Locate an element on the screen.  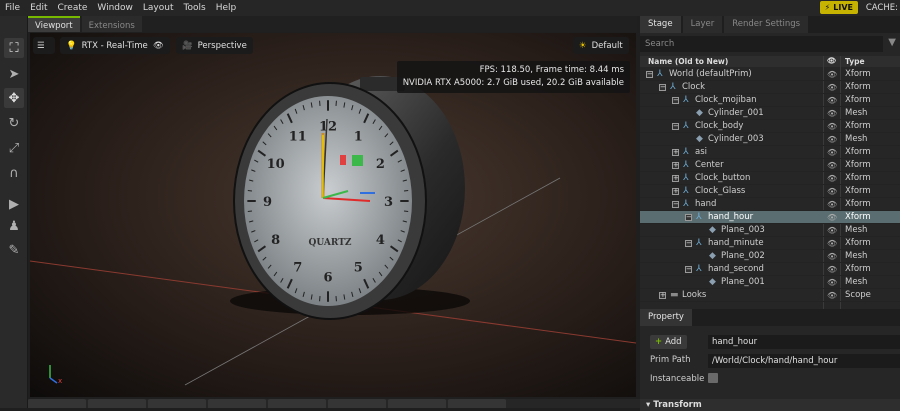
stage-tree-row: −⅄hand👁Xform is located at coordinates (770, 204).